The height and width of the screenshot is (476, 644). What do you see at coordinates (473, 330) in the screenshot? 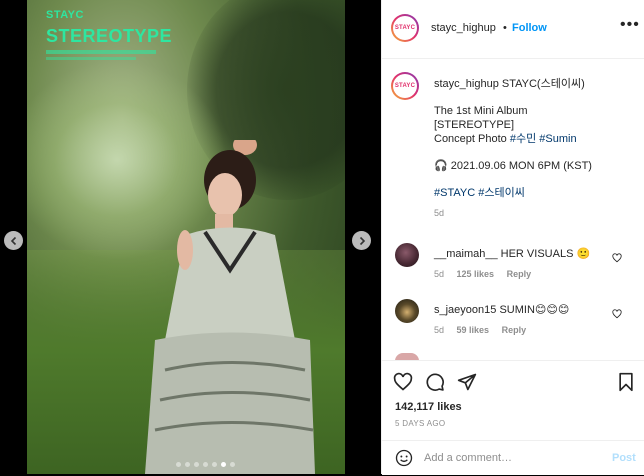
I see `comment-likes: 59 likes` at bounding box center [473, 330].